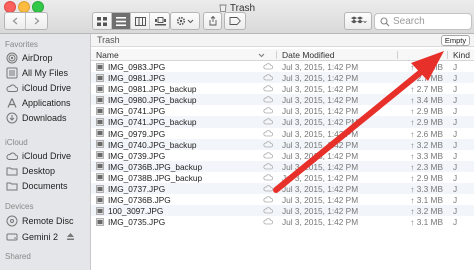 The height and width of the screenshot is (270, 474). I want to click on list-view-icon, so click(121, 21).